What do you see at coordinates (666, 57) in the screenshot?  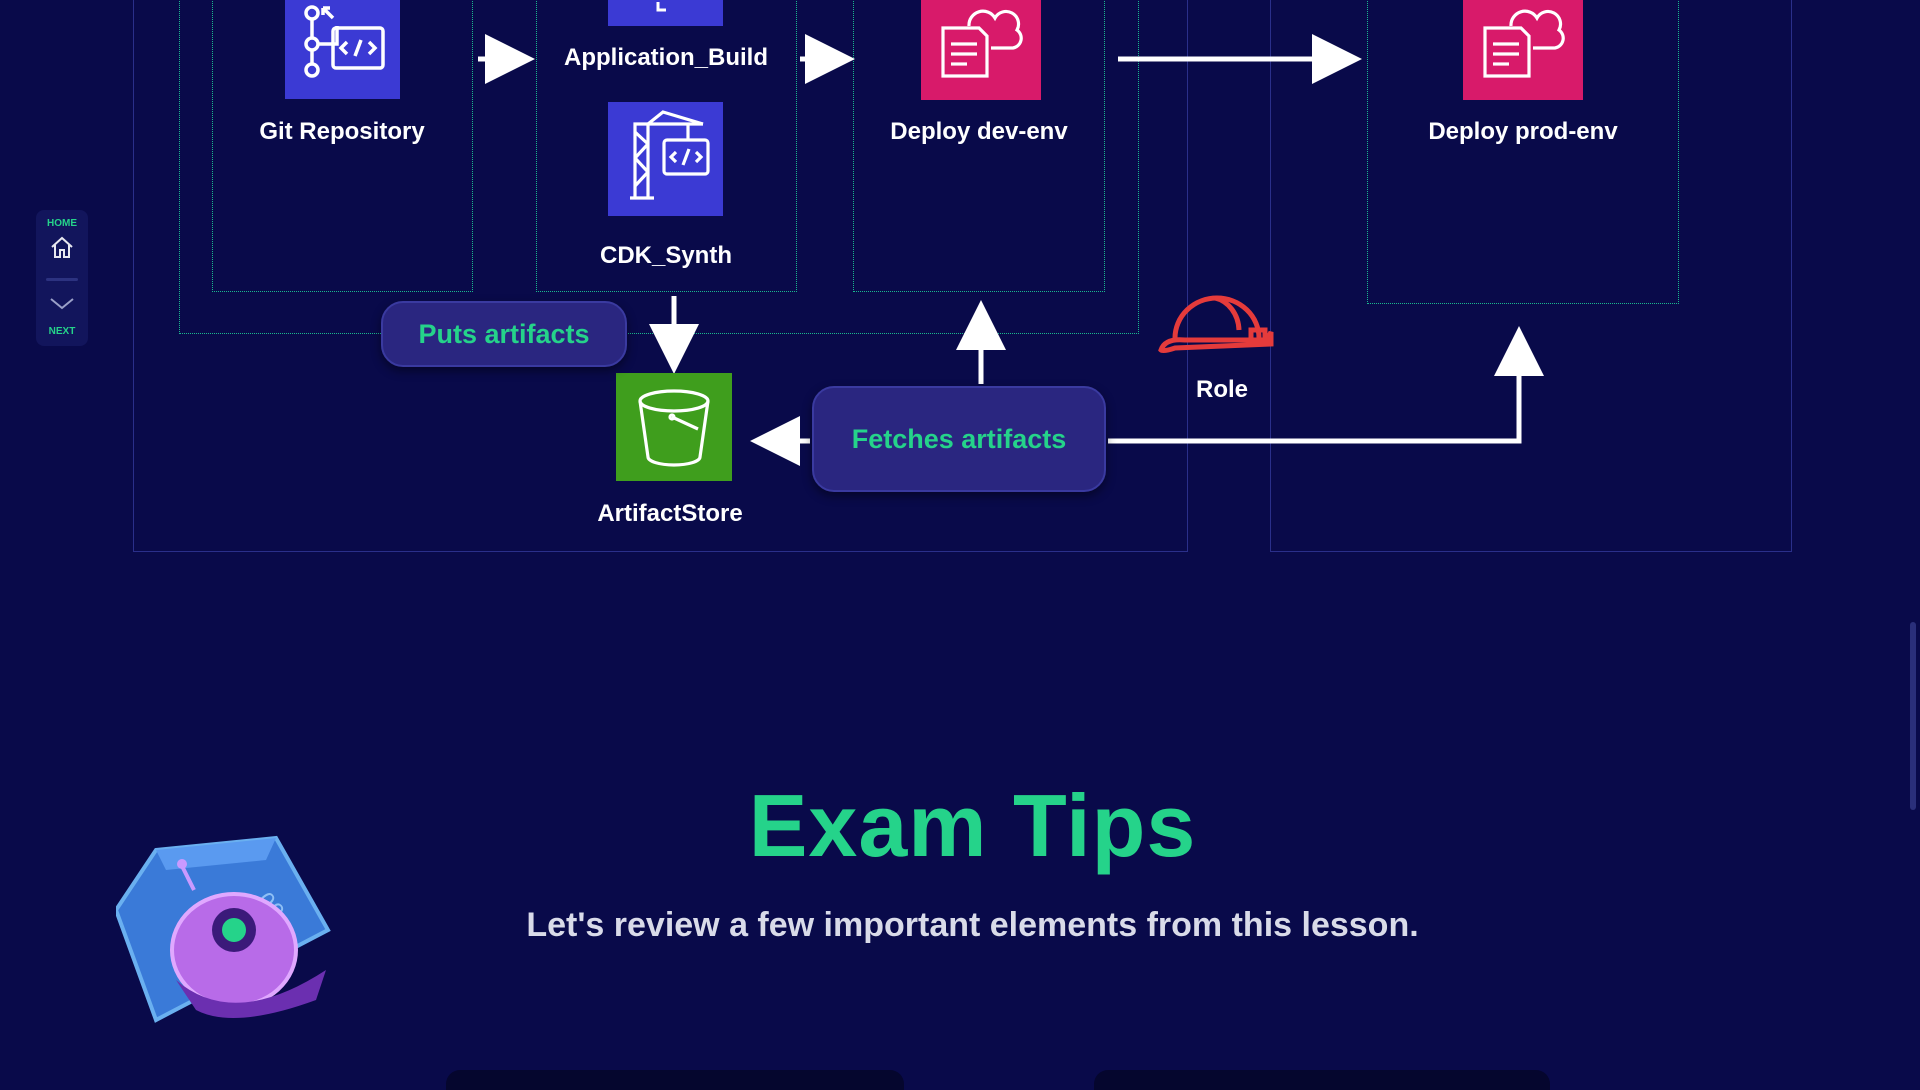 I see `application-build-label: Application_Build` at bounding box center [666, 57].